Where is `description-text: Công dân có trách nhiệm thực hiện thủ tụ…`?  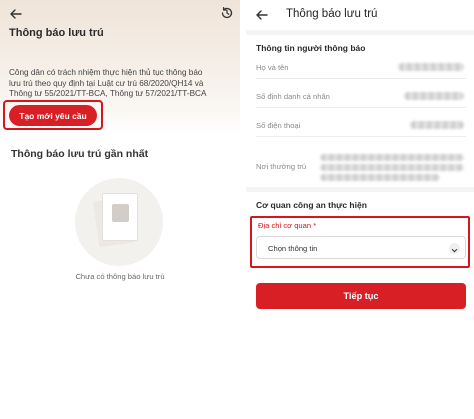 description-text: Công dân có trách nhiệm thực hiện thủ tụ… is located at coordinates (123, 84).